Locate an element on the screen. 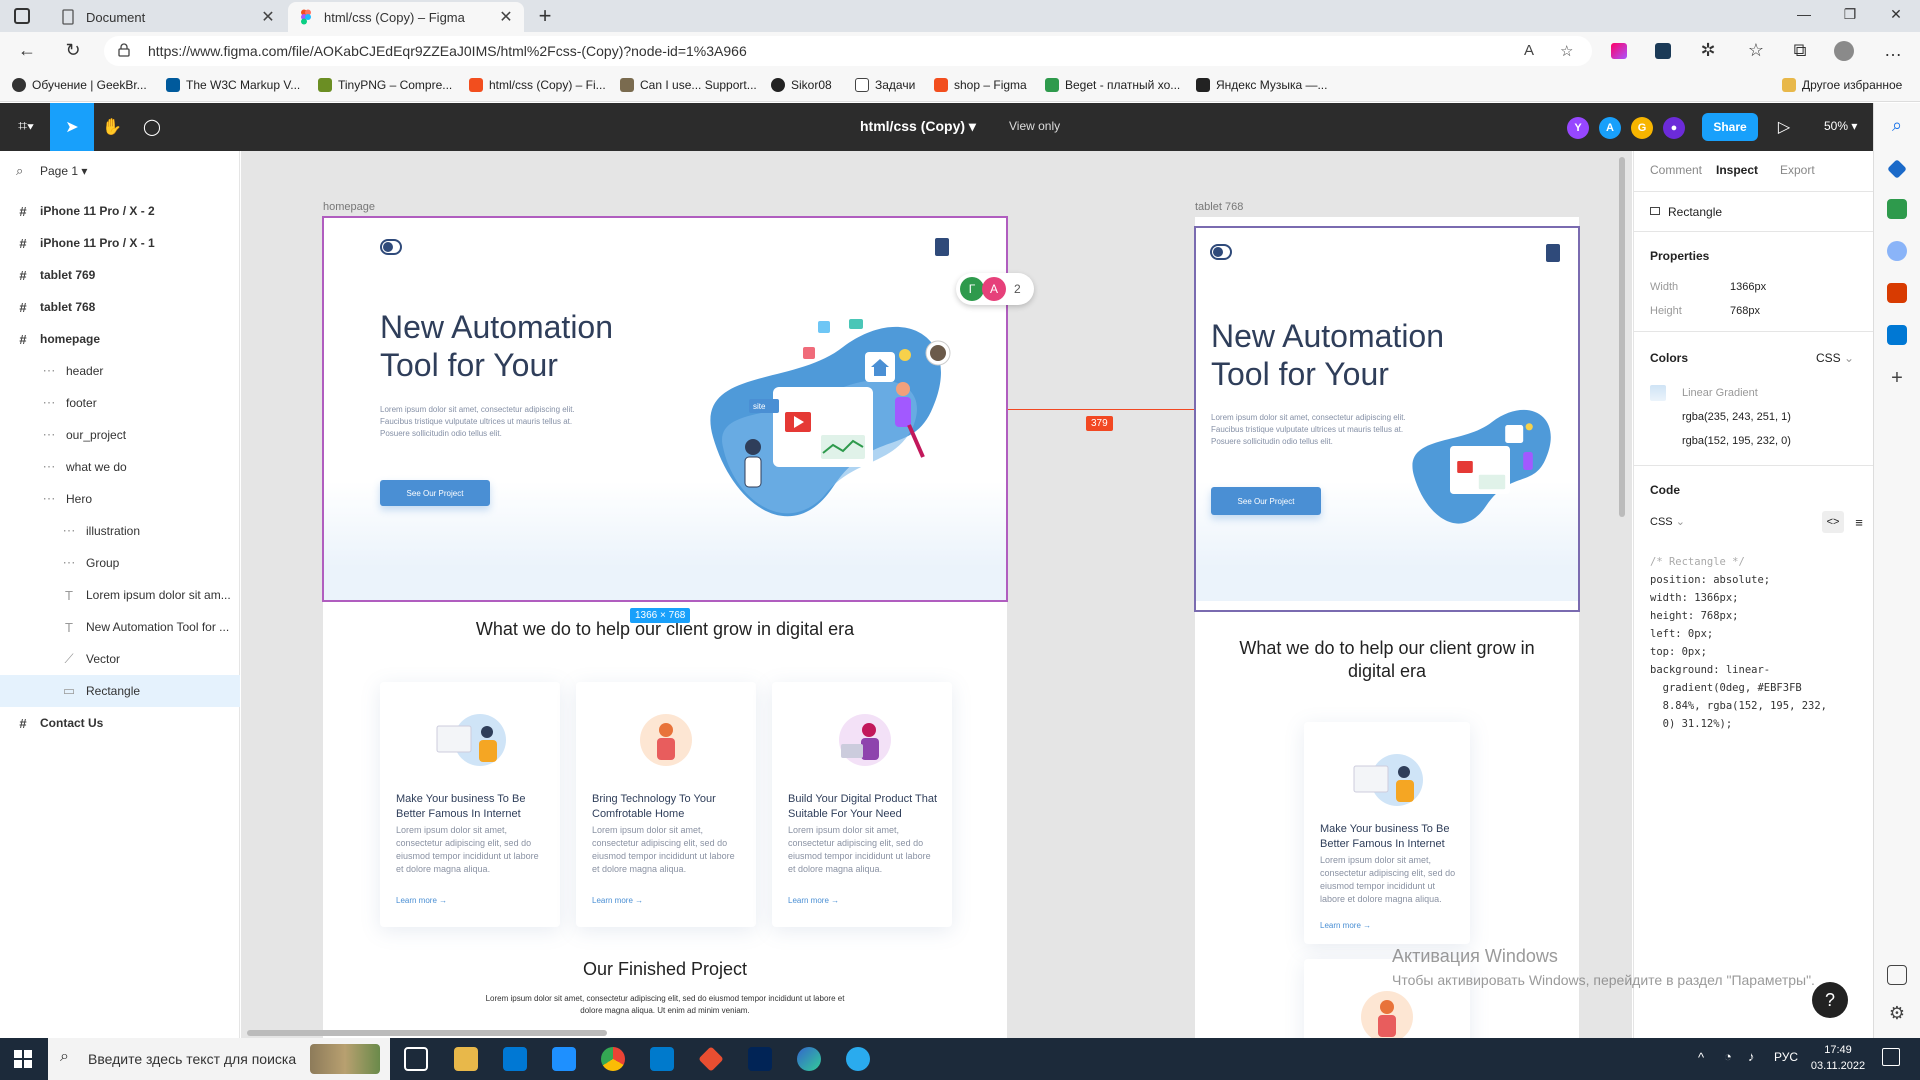 This screenshot has height=1080, width=1920. close-window-icon: ✕ is located at coordinates (1896, 14).